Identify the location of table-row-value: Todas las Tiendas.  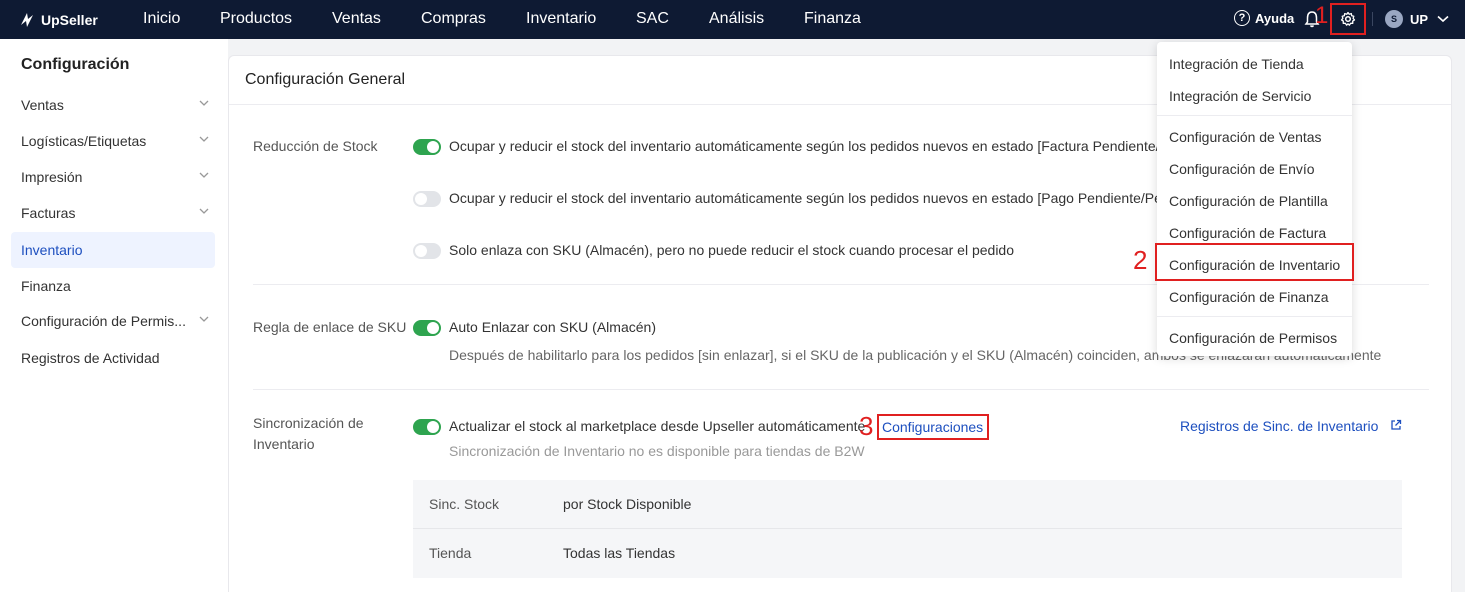
(619, 553).